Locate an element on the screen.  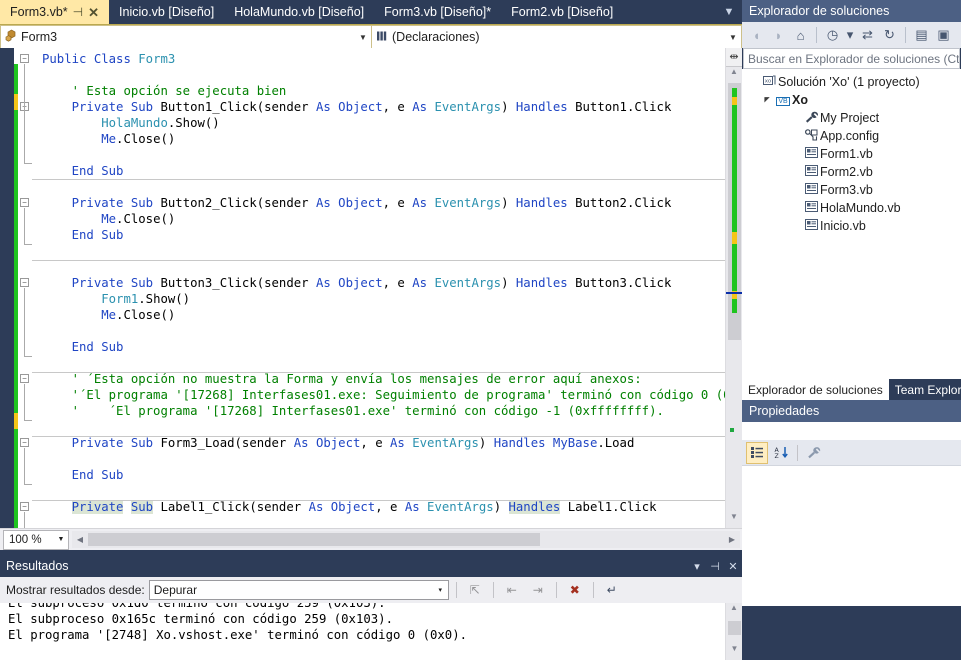
tree-item-my-project: My Project is located at coordinates (851, 118).